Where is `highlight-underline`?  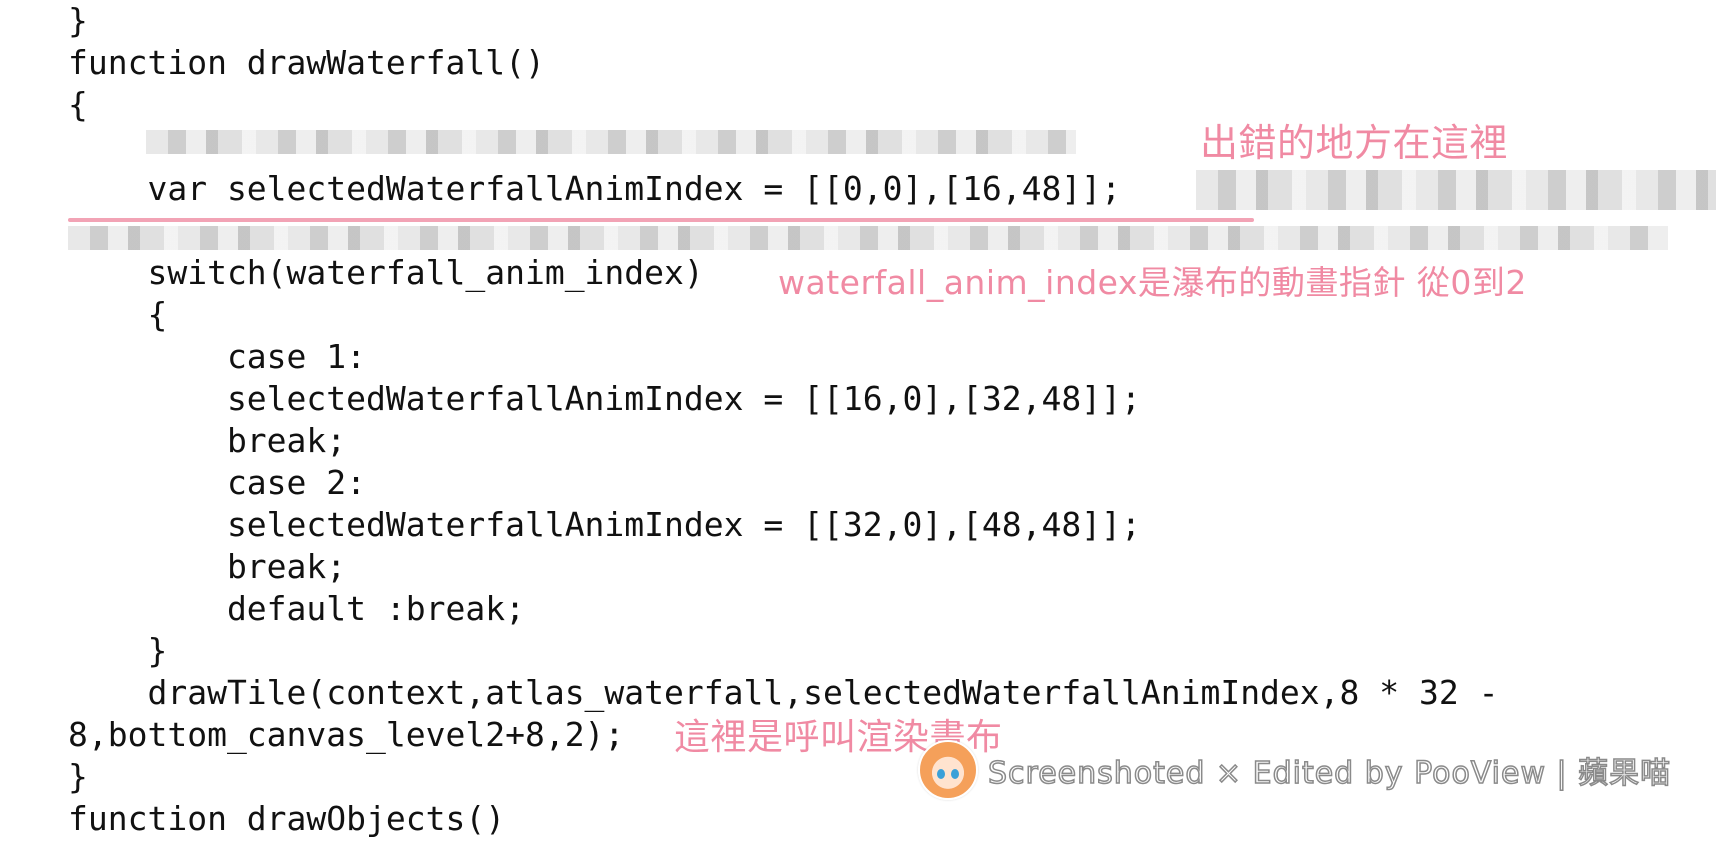
highlight-underline is located at coordinates (661, 220).